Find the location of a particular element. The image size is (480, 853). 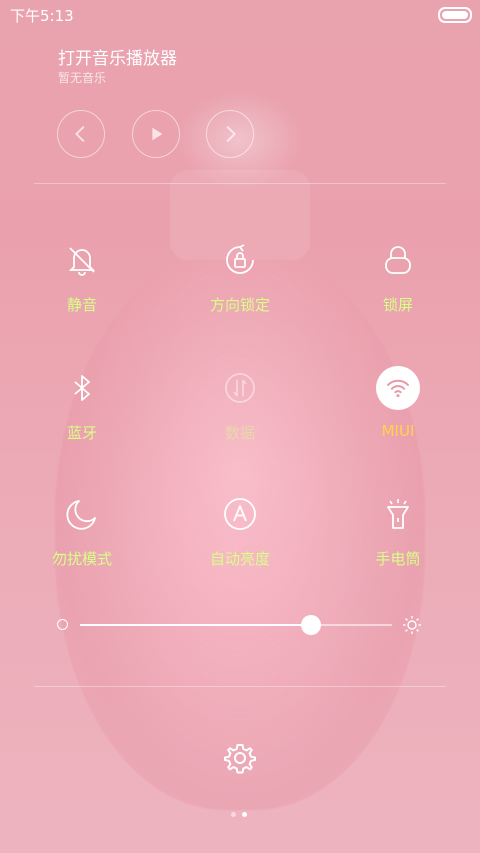

toggle-lock-screen-label: 锁屏 is located at coordinates (397, 305).